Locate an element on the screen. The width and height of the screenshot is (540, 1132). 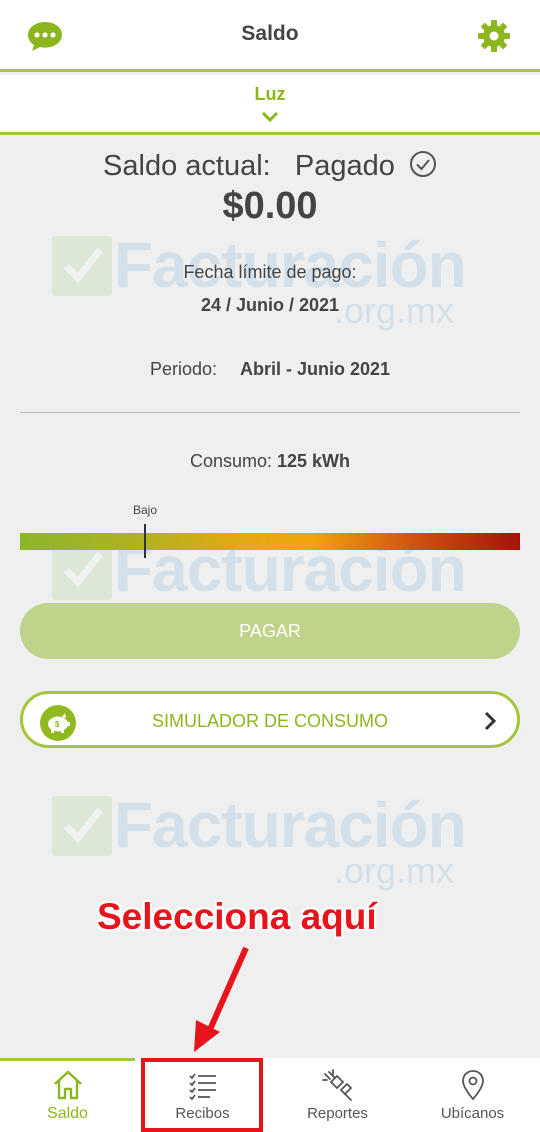
annotation-callout: Selecciona aquí is located at coordinates (237, 916).